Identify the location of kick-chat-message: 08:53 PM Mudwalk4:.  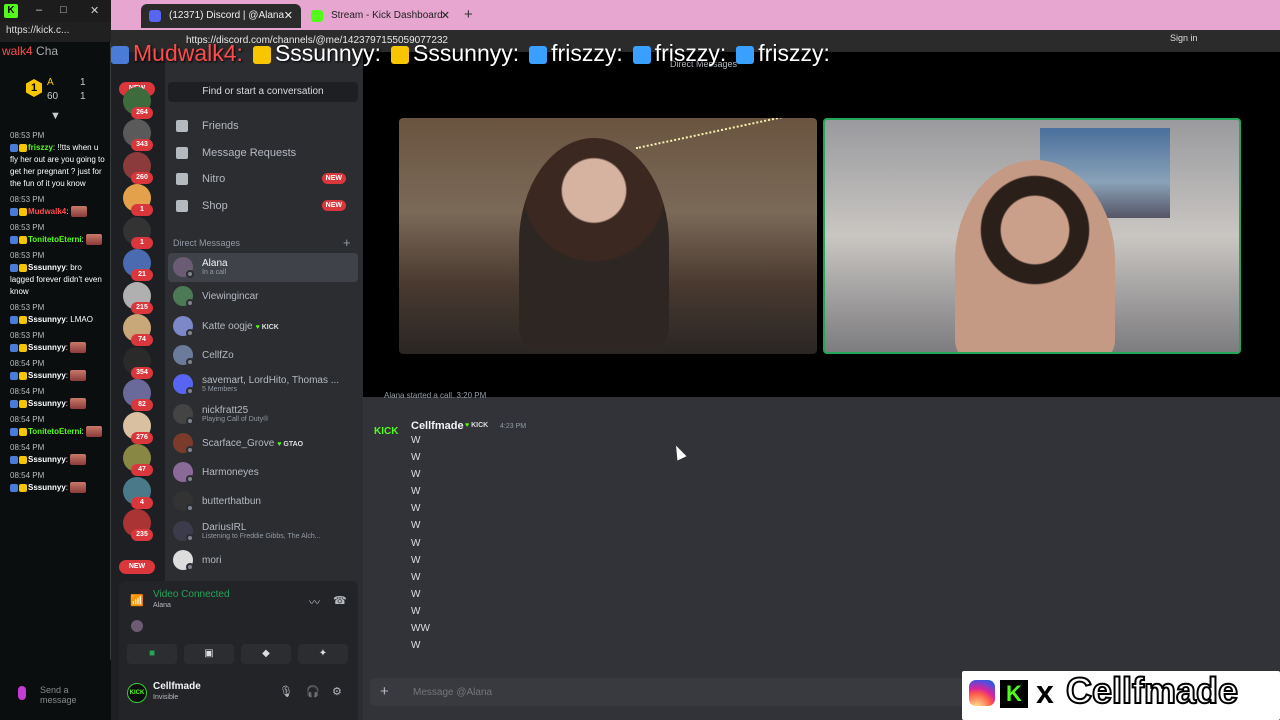
(58, 206).